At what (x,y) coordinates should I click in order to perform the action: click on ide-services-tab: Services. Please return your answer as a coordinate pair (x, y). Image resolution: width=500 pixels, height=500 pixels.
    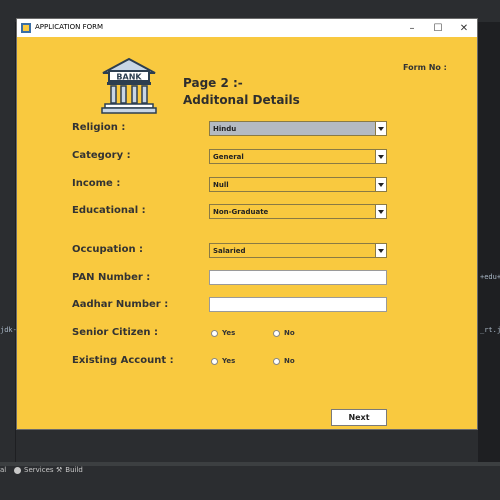
    Looking at the image, I should click on (34, 470).